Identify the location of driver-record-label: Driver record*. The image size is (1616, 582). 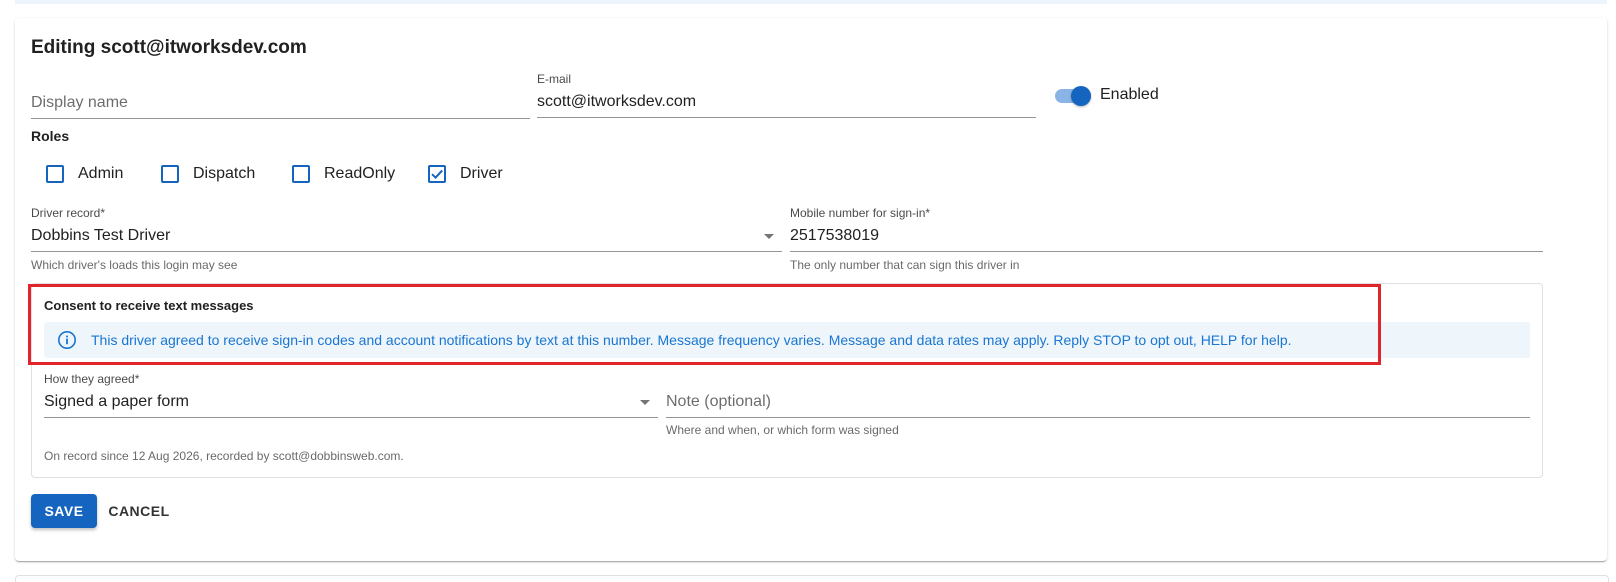
(68, 213).